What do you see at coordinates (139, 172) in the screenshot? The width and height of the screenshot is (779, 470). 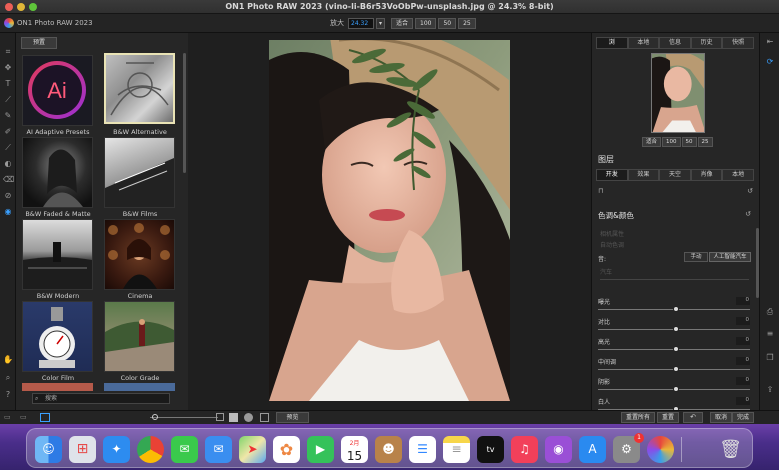 I see `preset-thumb-bw-films` at bounding box center [139, 172].